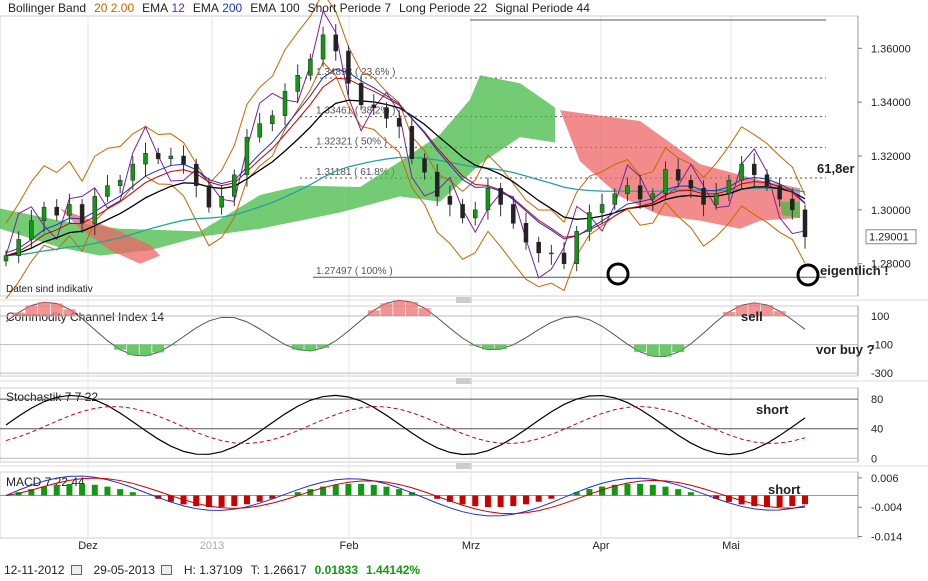 The width and height of the screenshot is (928, 581). Describe the element at coordinates (388, 8) in the screenshot. I see `legend-param: 7` at that location.